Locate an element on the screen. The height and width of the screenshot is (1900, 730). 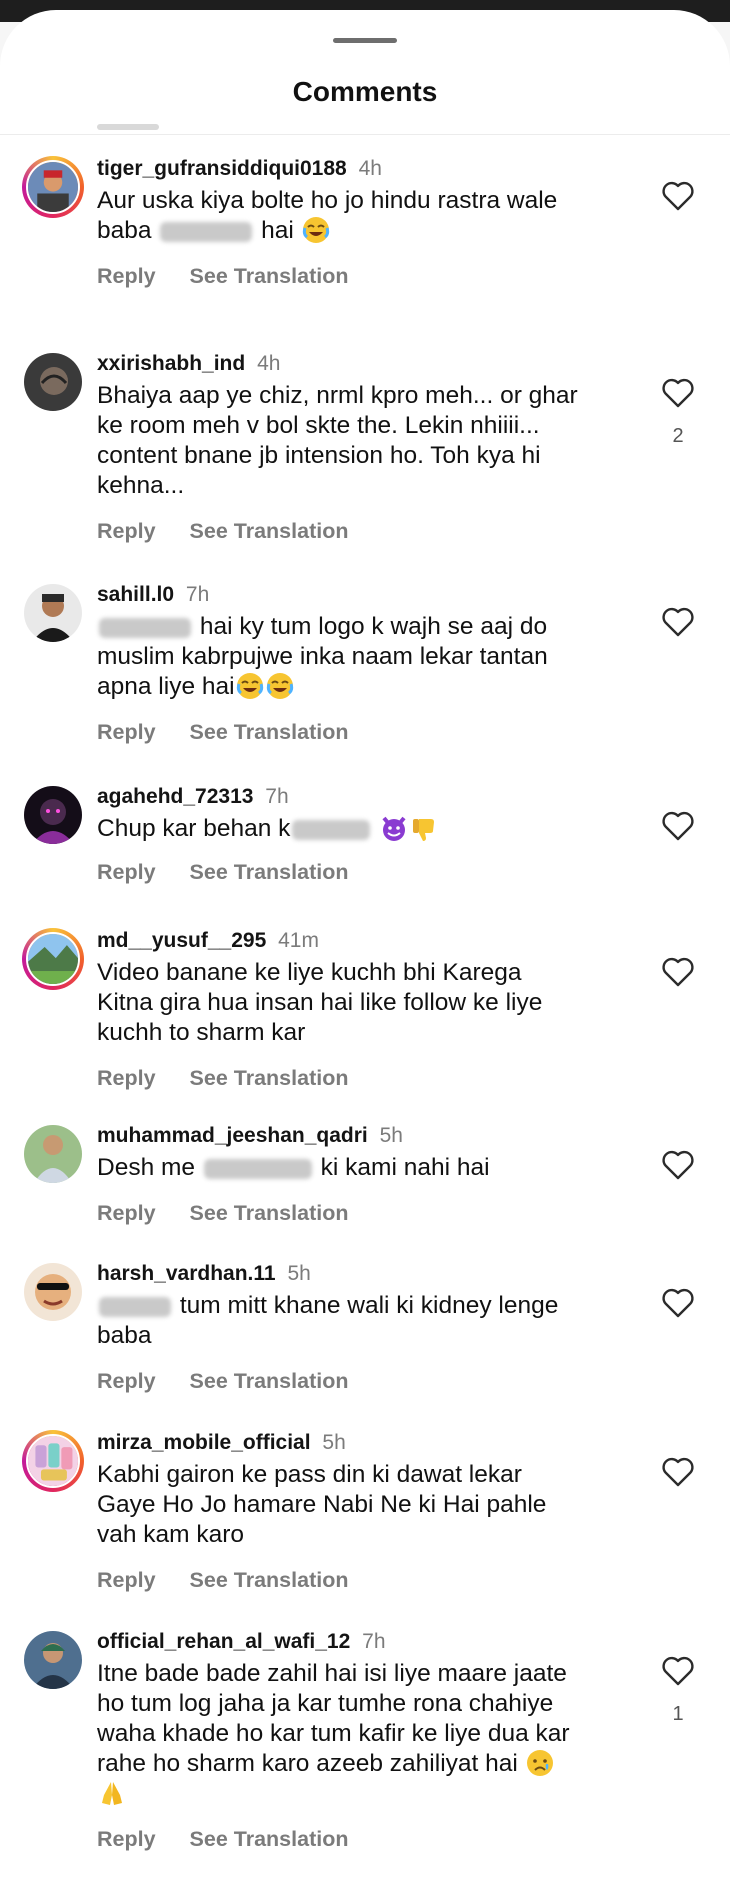
like-count: 1 is located at coordinates (678, 1714).